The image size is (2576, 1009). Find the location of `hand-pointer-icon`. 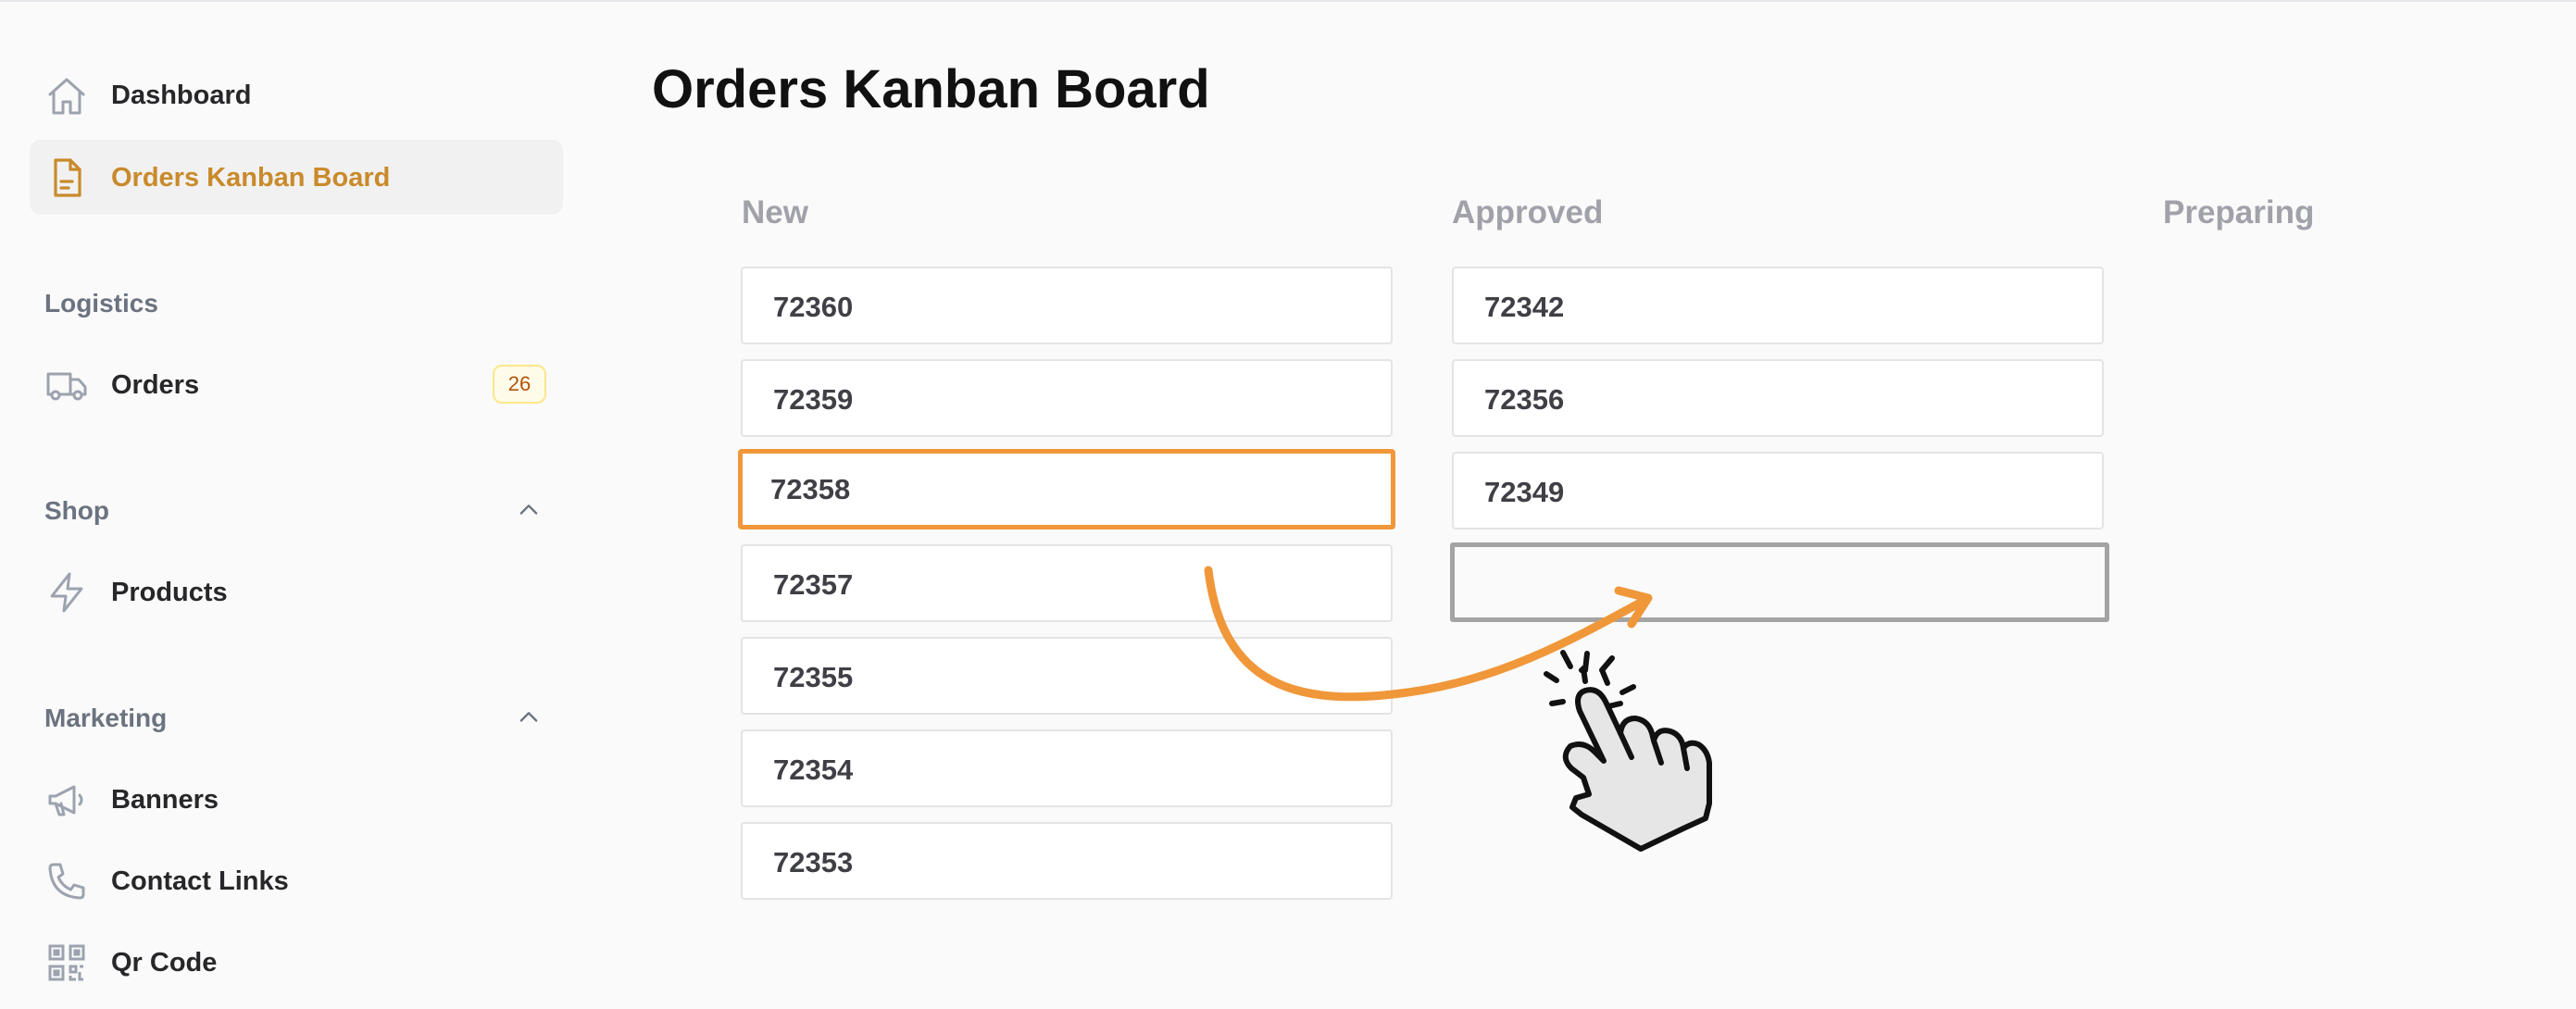

hand-pointer-icon is located at coordinates (1628, 751).